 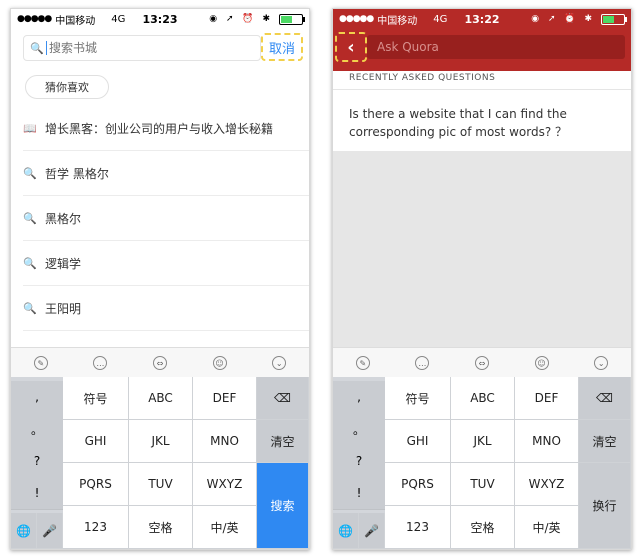 What do you see at coordinates (63, 263) in the screenshot?
I see `list-item-label: 逻辑学` at bounding box center [63, 263].